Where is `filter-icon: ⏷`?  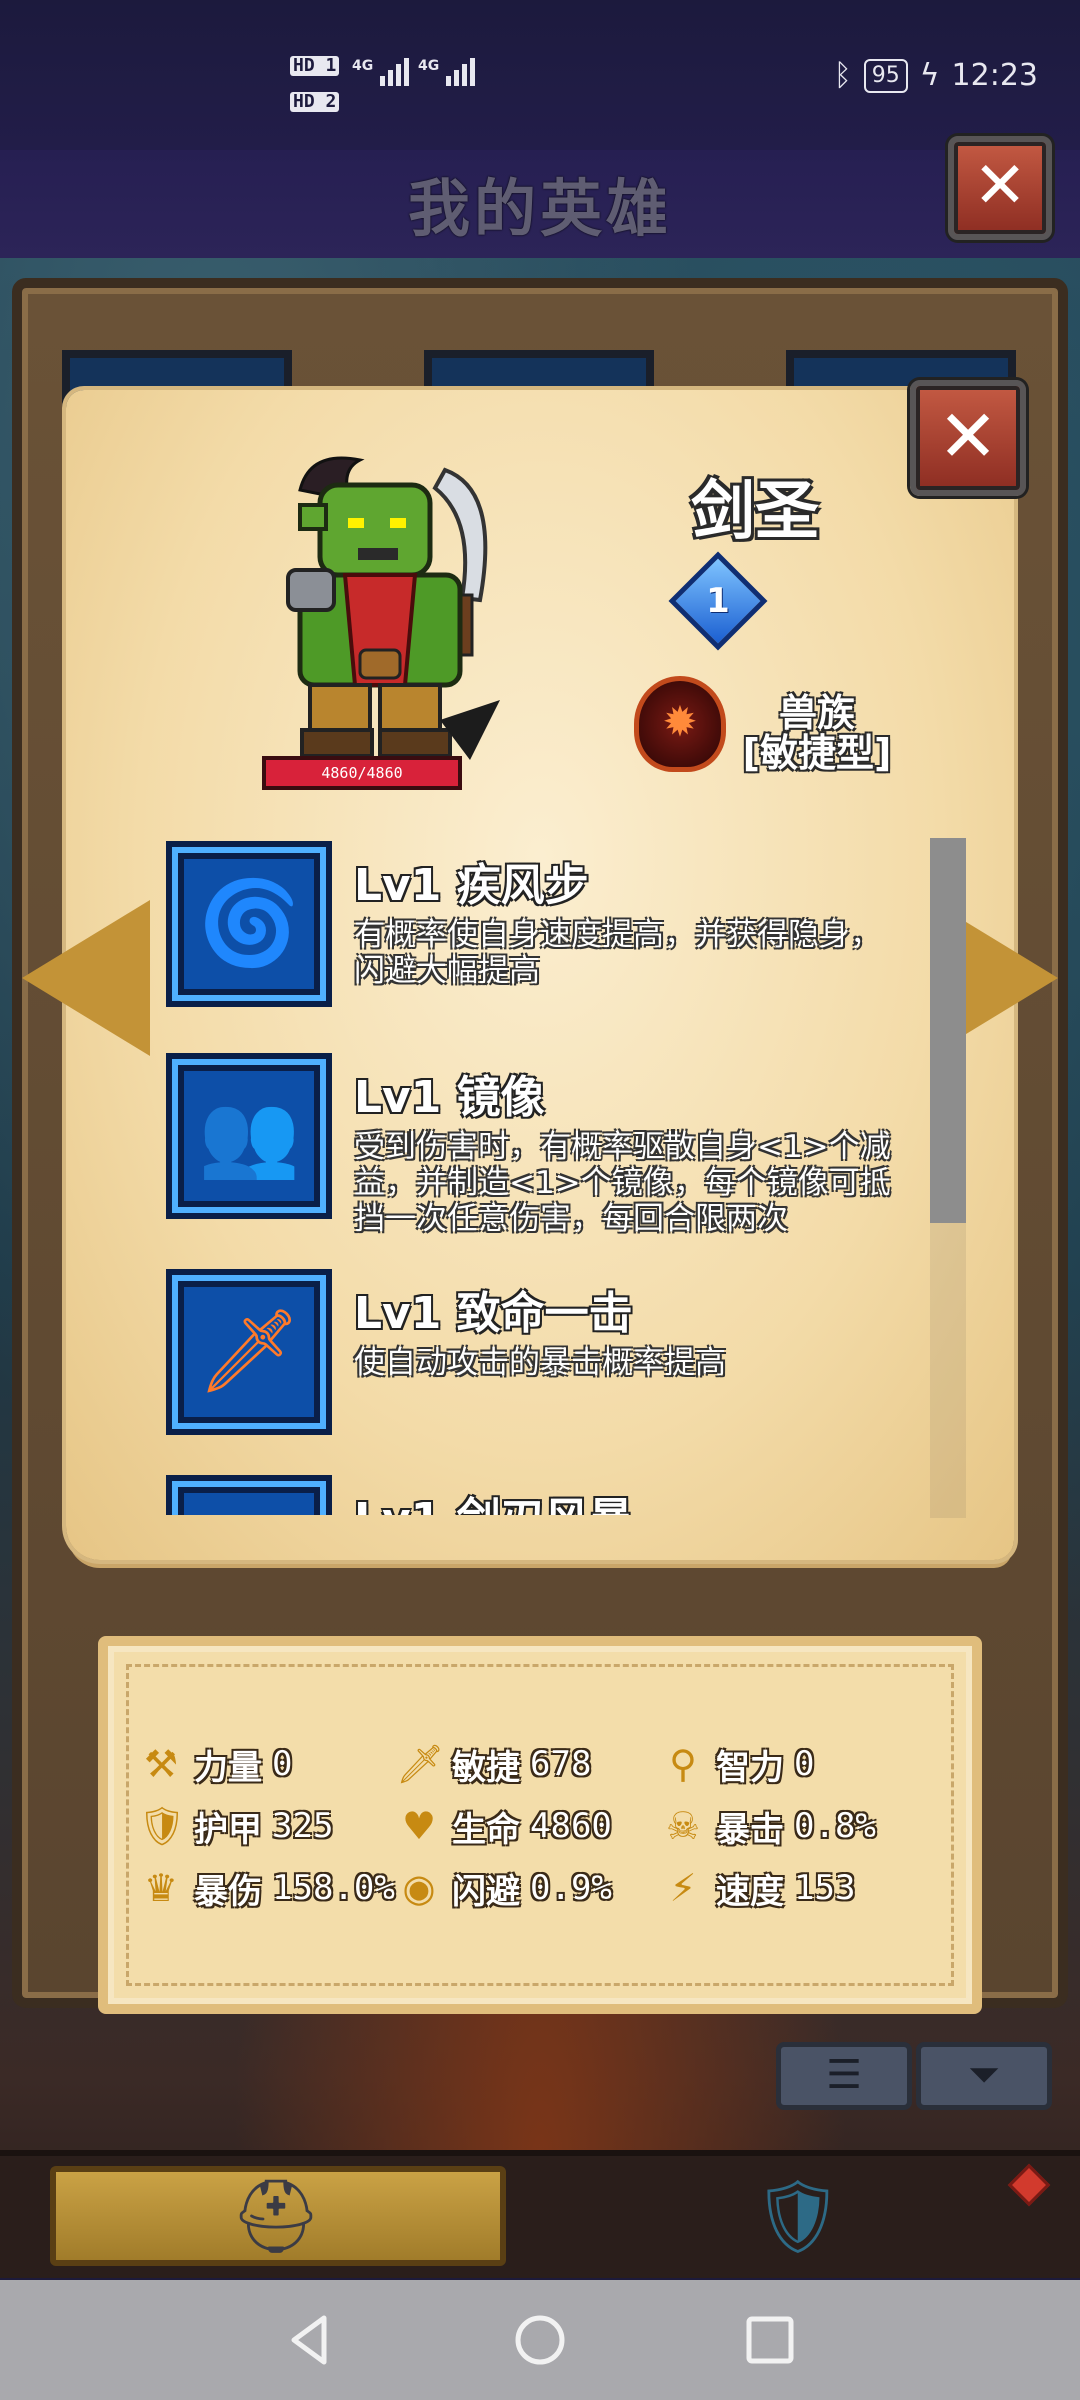 filter-icon: ⏷ is located at coordinates (984, 2075).